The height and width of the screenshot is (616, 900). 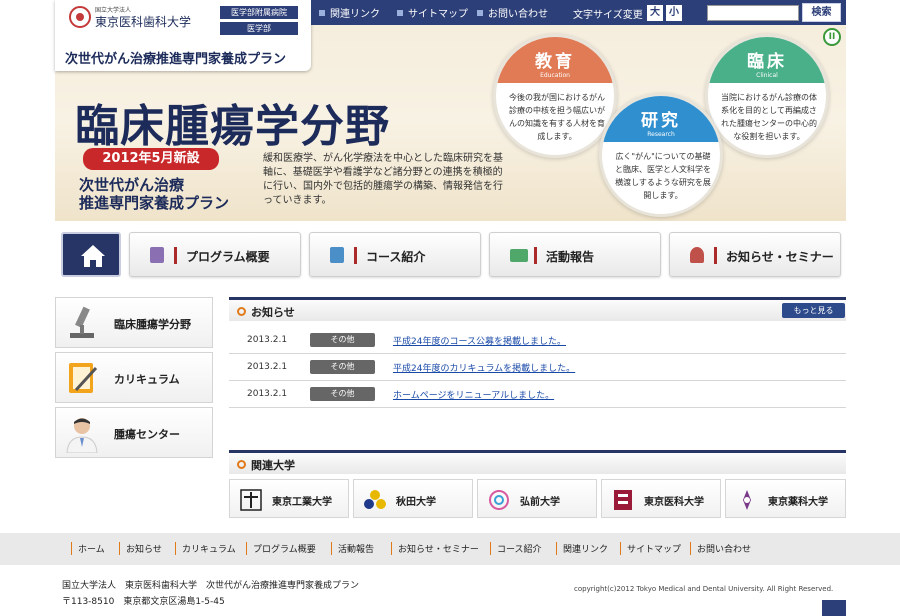 What do you see at coordinates (273, 465) in the screenshot?
I see `related-heading: 関連大学` at bounding box center [273, 465].